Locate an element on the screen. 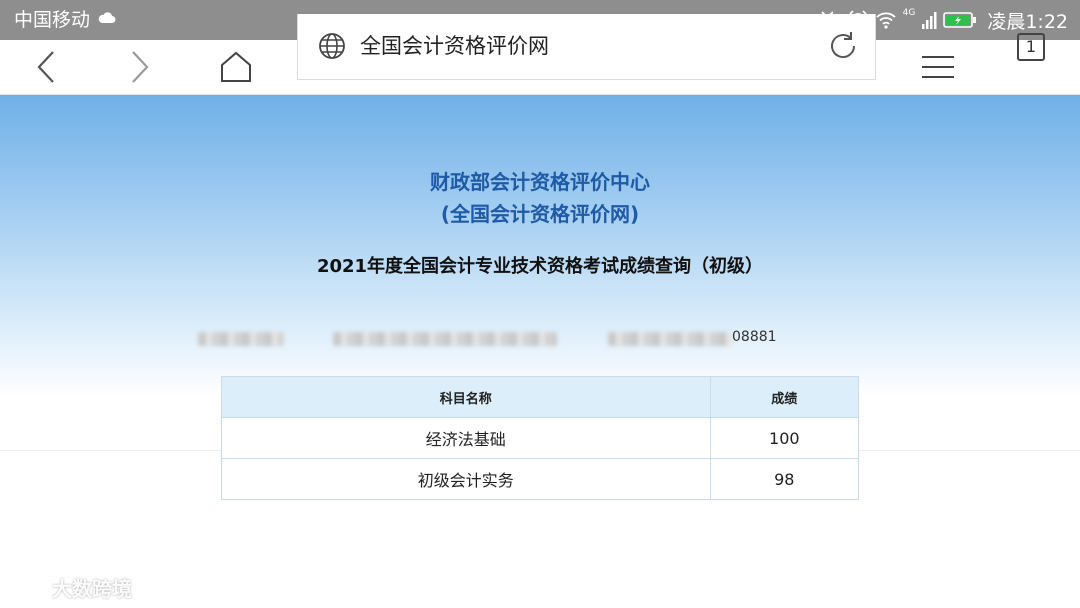  address-bar: 全国会计资格评价网 is located at coordinates (586, 47).